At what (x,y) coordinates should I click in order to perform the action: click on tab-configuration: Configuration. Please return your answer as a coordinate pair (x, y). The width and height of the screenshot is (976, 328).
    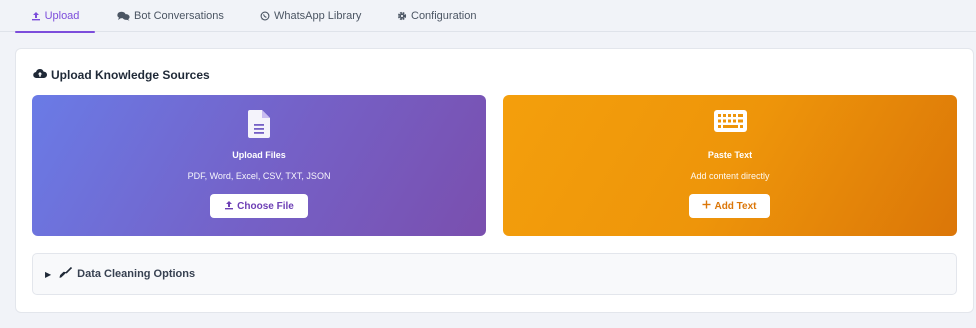
    Looking at the image, I should click on (436, 16).